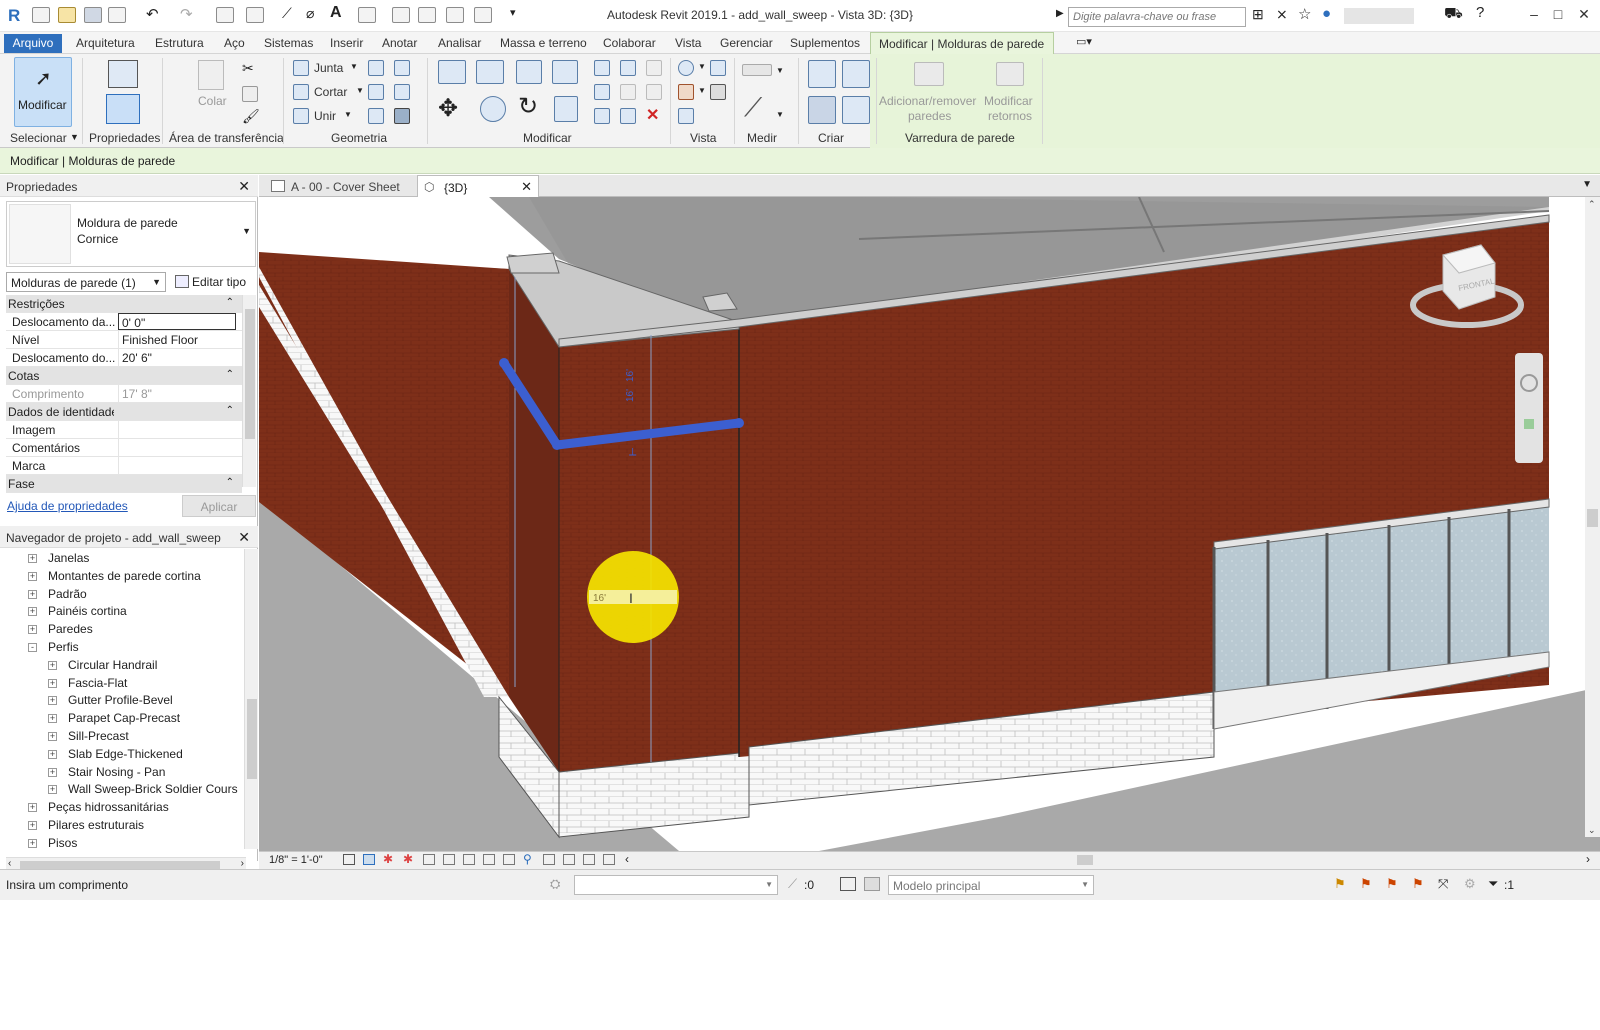  What do you see at coordinates (122, 594) in the screenshot?
I see `browser-tree-item: + Padrão` at bounding box center [122, 594].